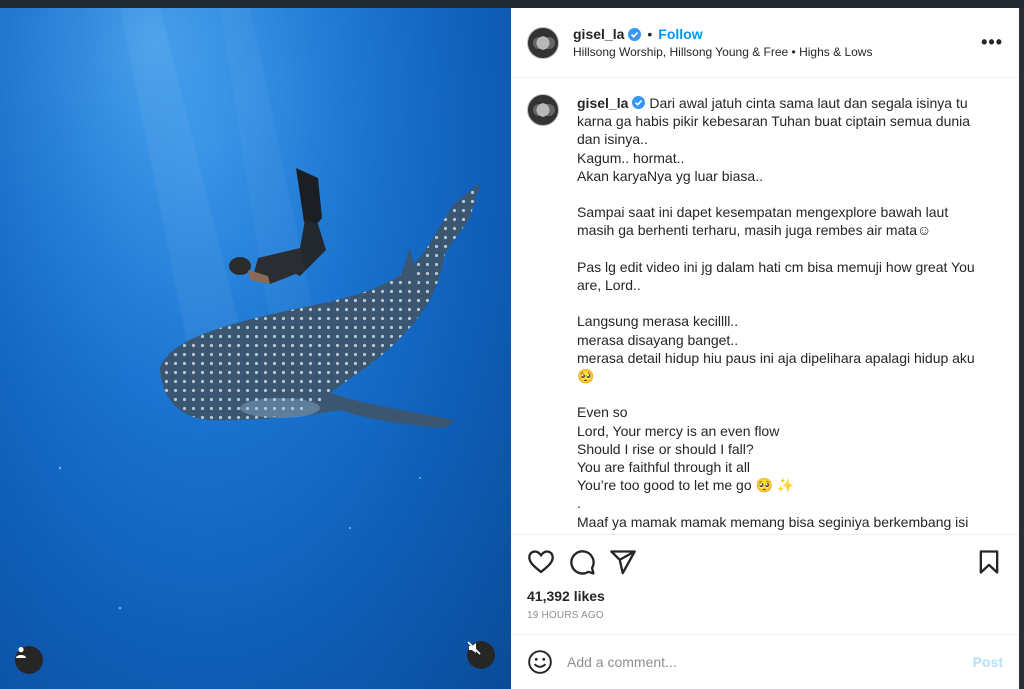 This screenshot has height=689, width=1024. I want to click on post-comment-button: Post, so click(988, 662).